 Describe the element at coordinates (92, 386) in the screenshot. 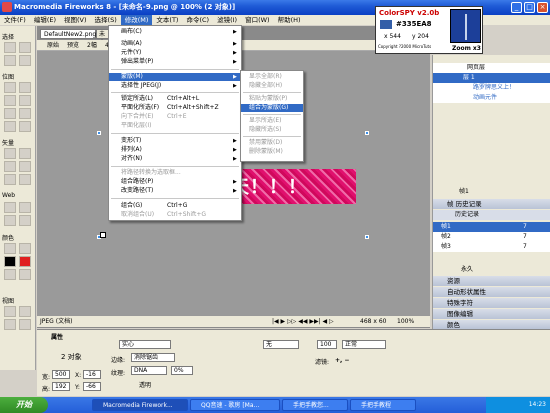

I see `y-field: -66` at that location.